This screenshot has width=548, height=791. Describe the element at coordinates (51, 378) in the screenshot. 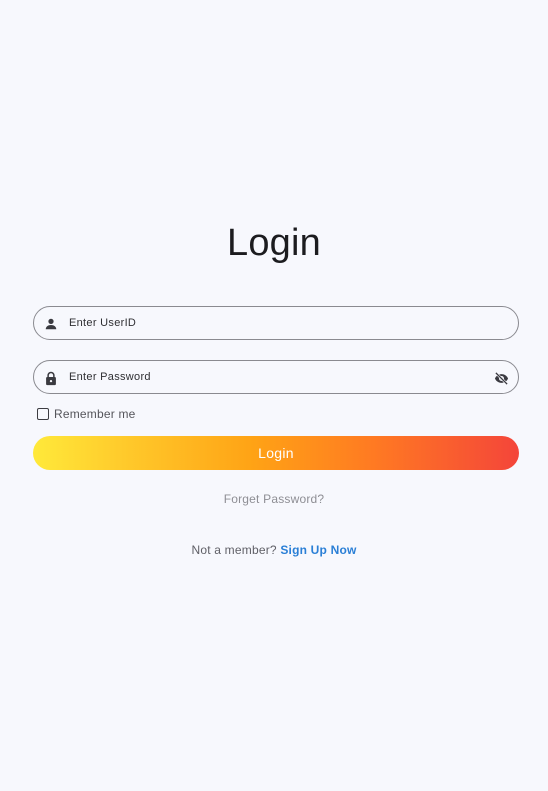

I see `lock-icon` at that location.